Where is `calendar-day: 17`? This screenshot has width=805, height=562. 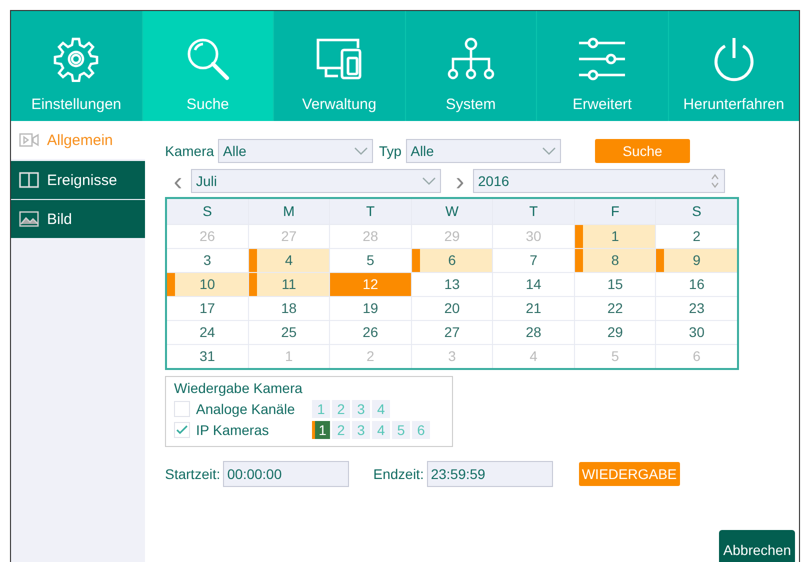
calendar-day: 17 is located at coordinates (207, 308).